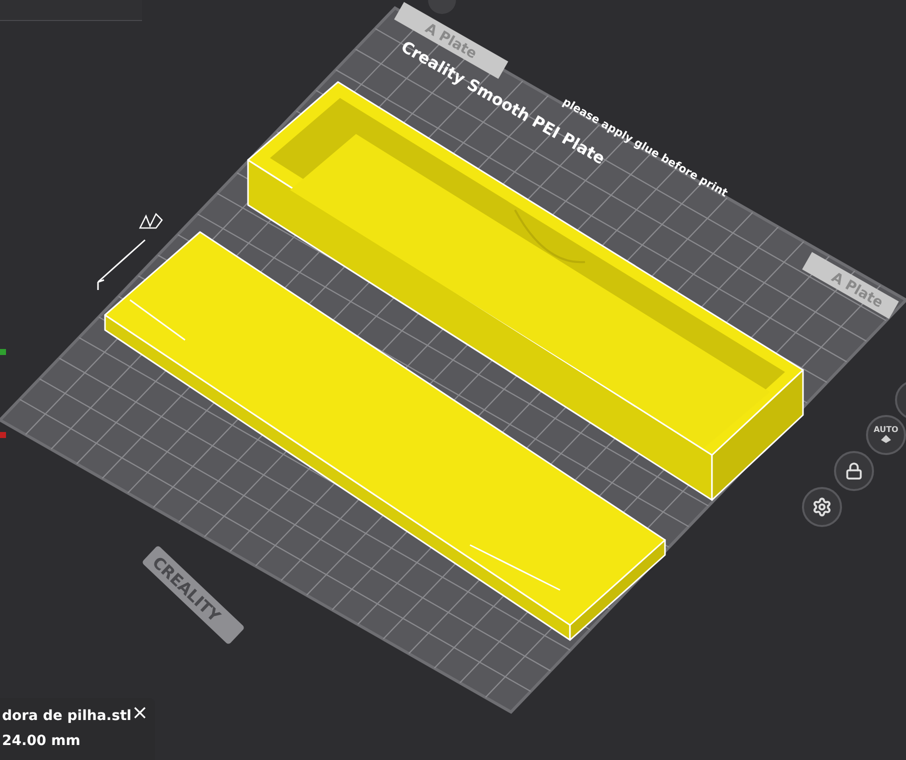 Image resolution: width=906 pixels, height=760 pixels. Describe the element at coordinates (886, 430) in the screenshot. I see `auto-label: AUTO` at that location.